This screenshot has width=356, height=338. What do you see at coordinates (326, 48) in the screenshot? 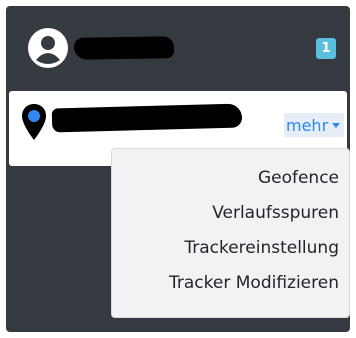
I see `notification-badge: 1` at bounding box center [326, 48].